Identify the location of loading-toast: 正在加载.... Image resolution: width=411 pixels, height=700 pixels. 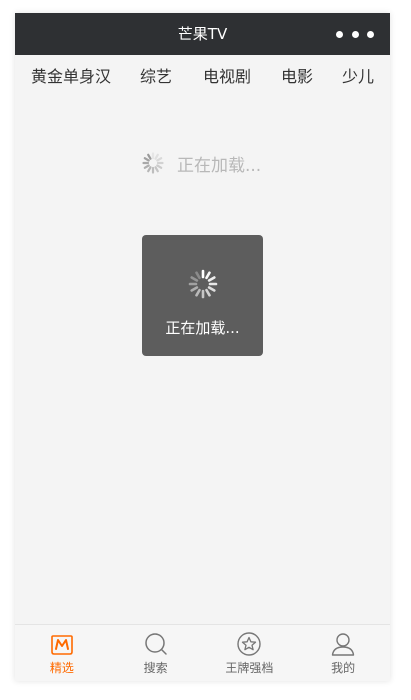
(202, 295).